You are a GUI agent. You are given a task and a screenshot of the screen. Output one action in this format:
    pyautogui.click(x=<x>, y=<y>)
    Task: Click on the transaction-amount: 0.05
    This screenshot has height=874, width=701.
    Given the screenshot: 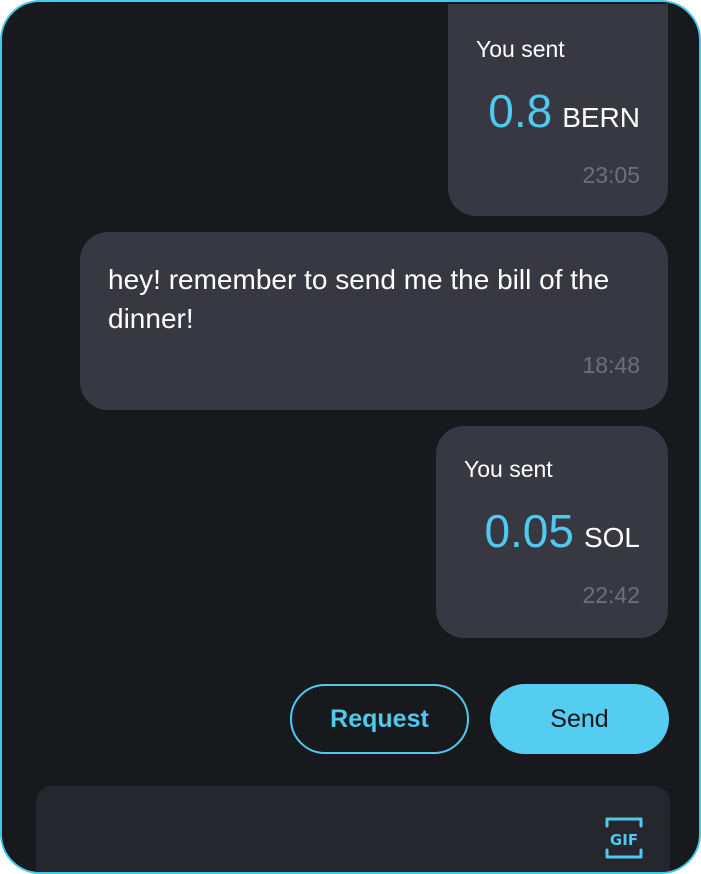 What is the action you would take?
    pyautogui.click(x=529, y=531)
    